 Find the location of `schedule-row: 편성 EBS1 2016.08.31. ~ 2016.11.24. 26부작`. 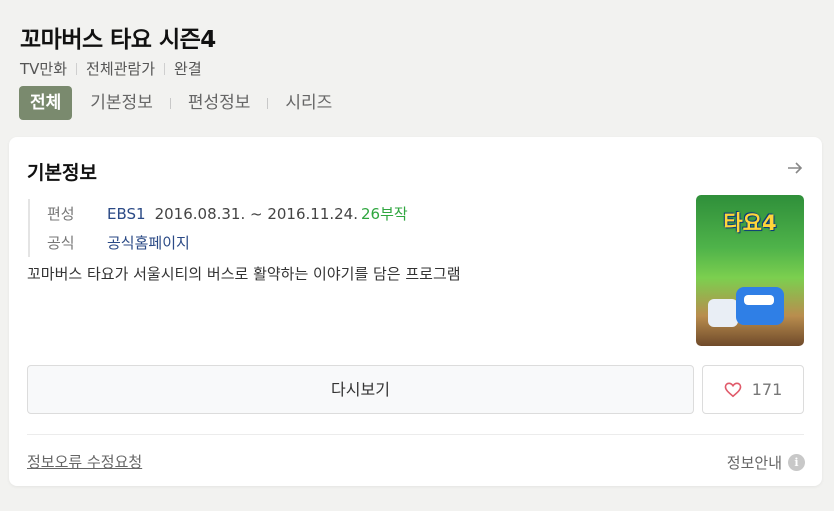

schedule-row: 편성 EBS1 2016.08.31. ~ 2016.11.24. 26부작 is located at coordinates (227, 213).